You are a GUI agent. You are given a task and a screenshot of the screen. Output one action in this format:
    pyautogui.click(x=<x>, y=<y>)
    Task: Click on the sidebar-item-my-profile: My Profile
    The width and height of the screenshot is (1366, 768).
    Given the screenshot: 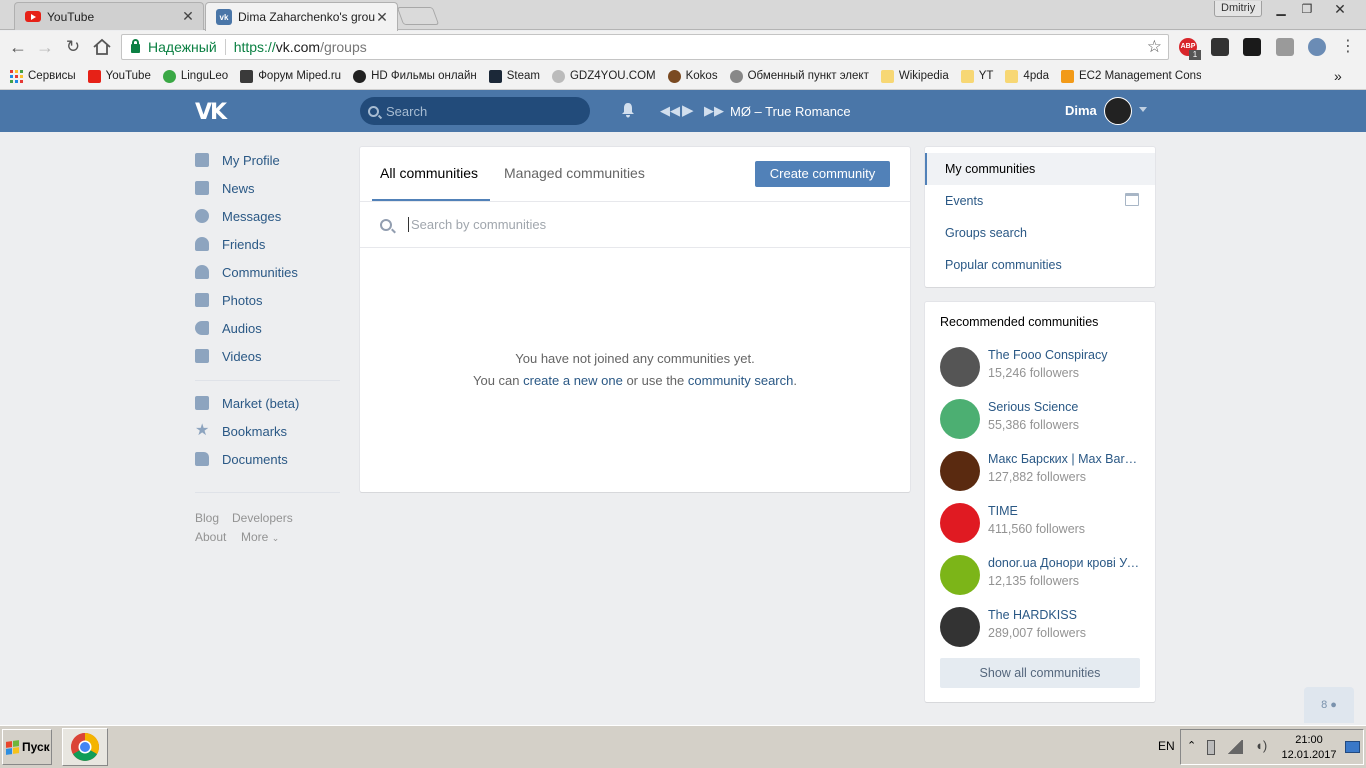 What is the action you would take?
    pyautogui.click(x=237, y=160)
    